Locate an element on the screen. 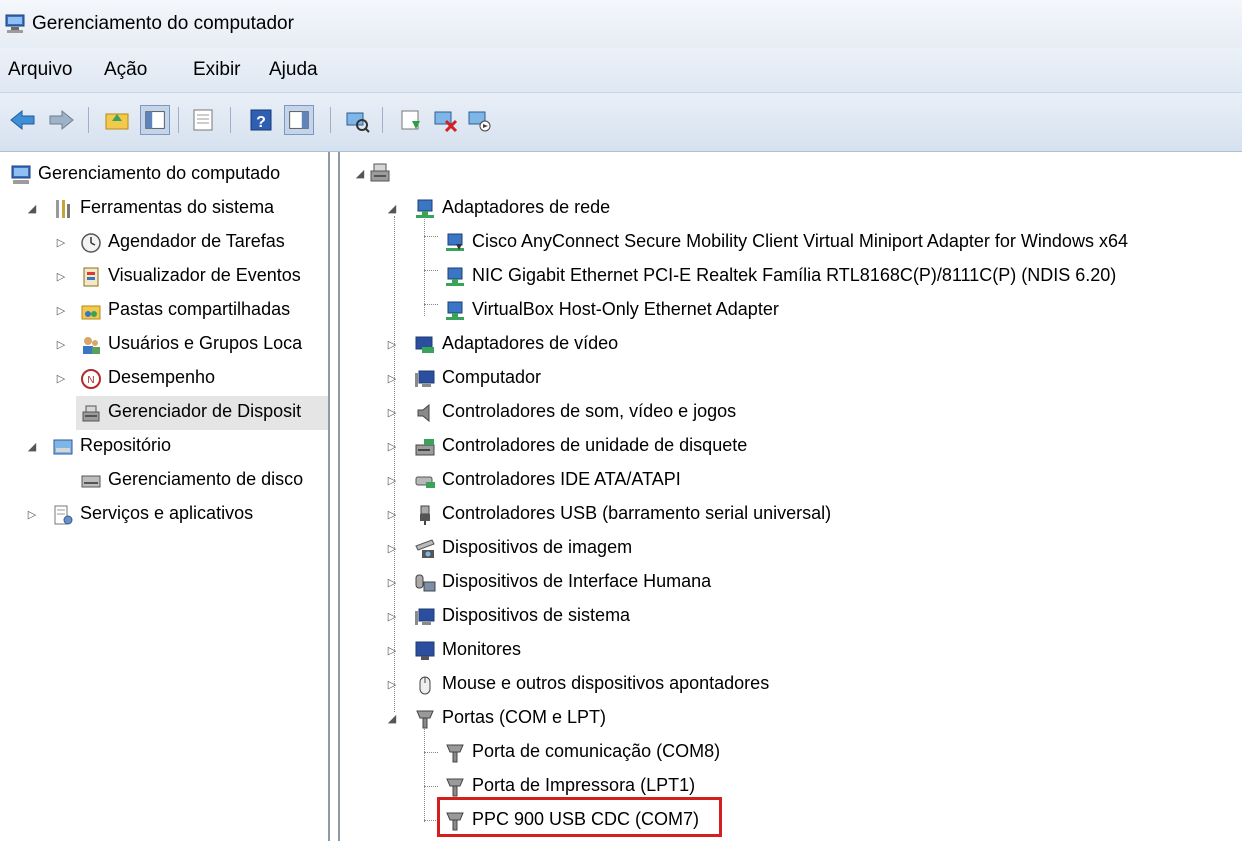 This screenshot has width=1242, height=841. ide-controller-icon is located at coordinates (425, 482).